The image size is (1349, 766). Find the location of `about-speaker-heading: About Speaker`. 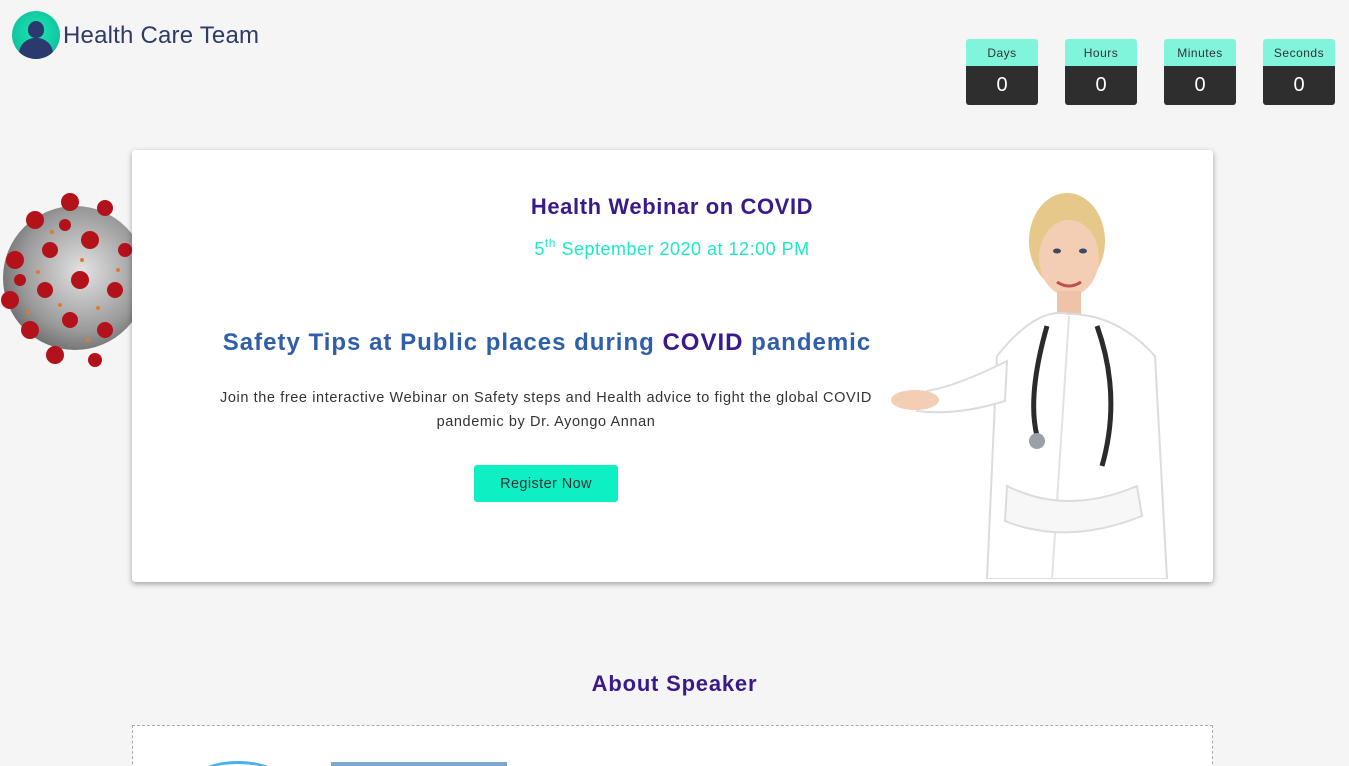

about-speaker-heading: About Speaker is located at coordinates (674, 683).